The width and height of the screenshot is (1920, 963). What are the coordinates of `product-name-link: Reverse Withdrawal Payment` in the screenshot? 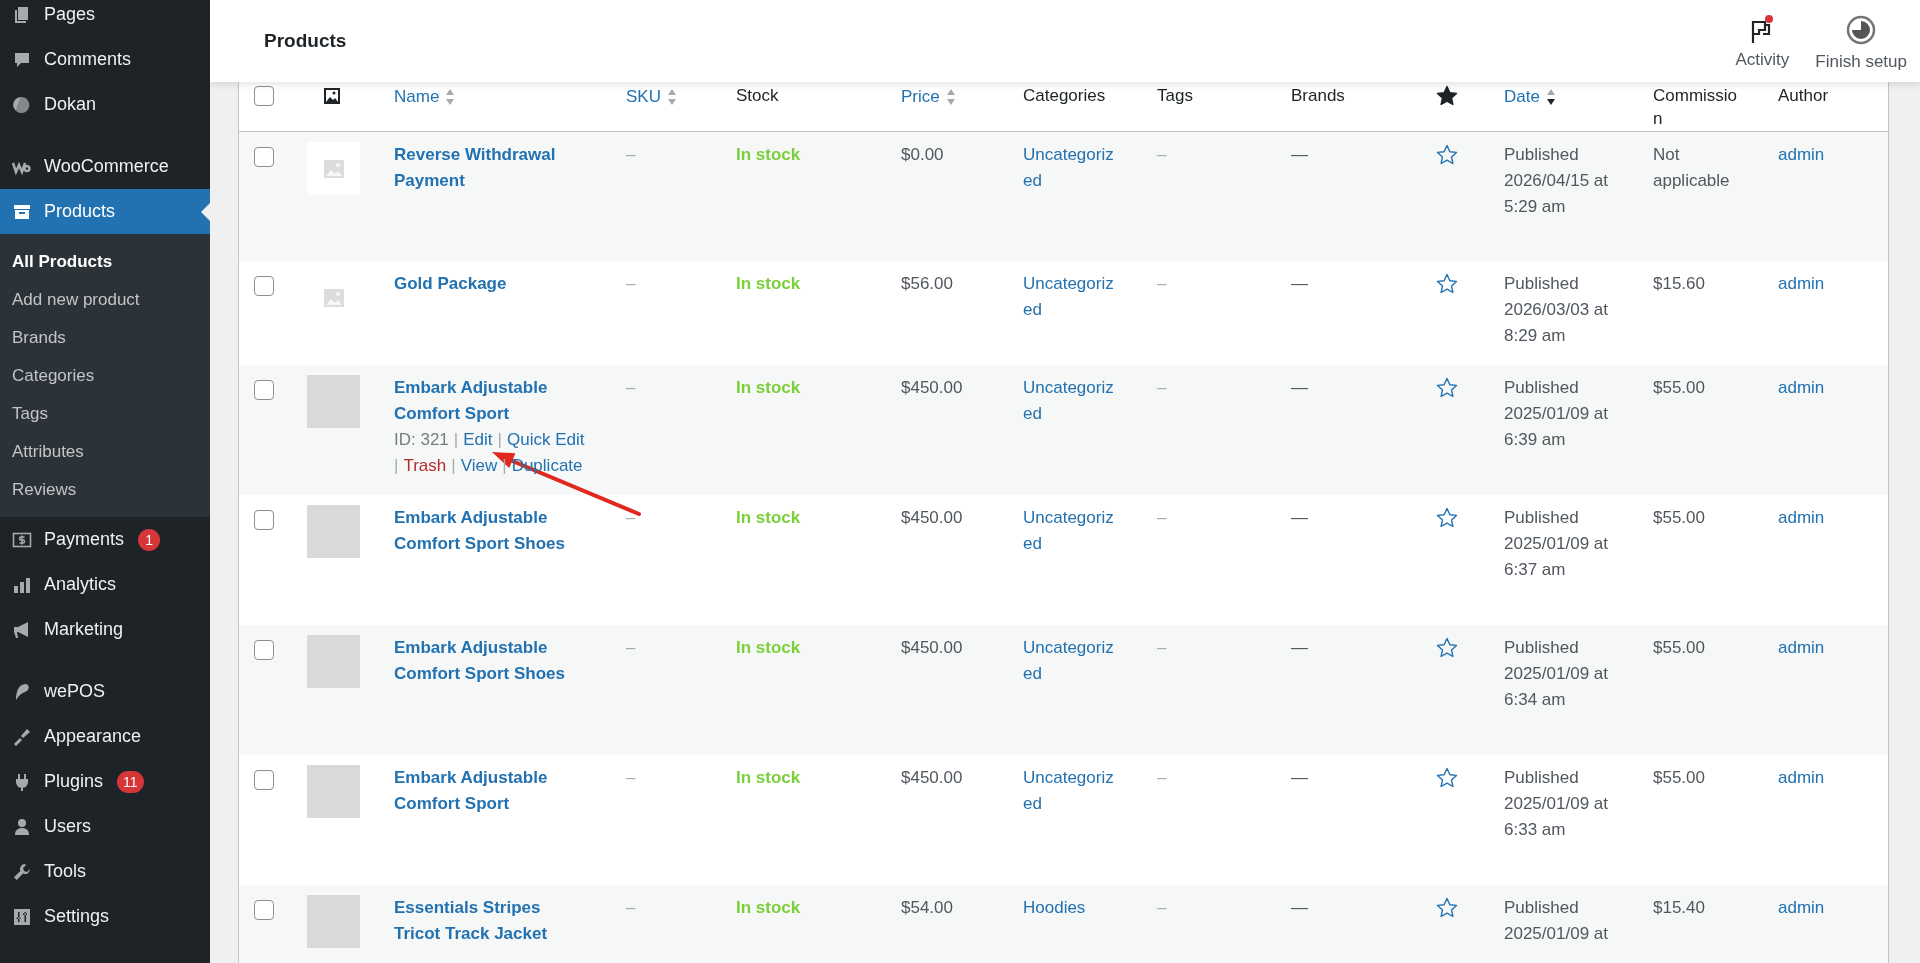 It's located at (486, 168).